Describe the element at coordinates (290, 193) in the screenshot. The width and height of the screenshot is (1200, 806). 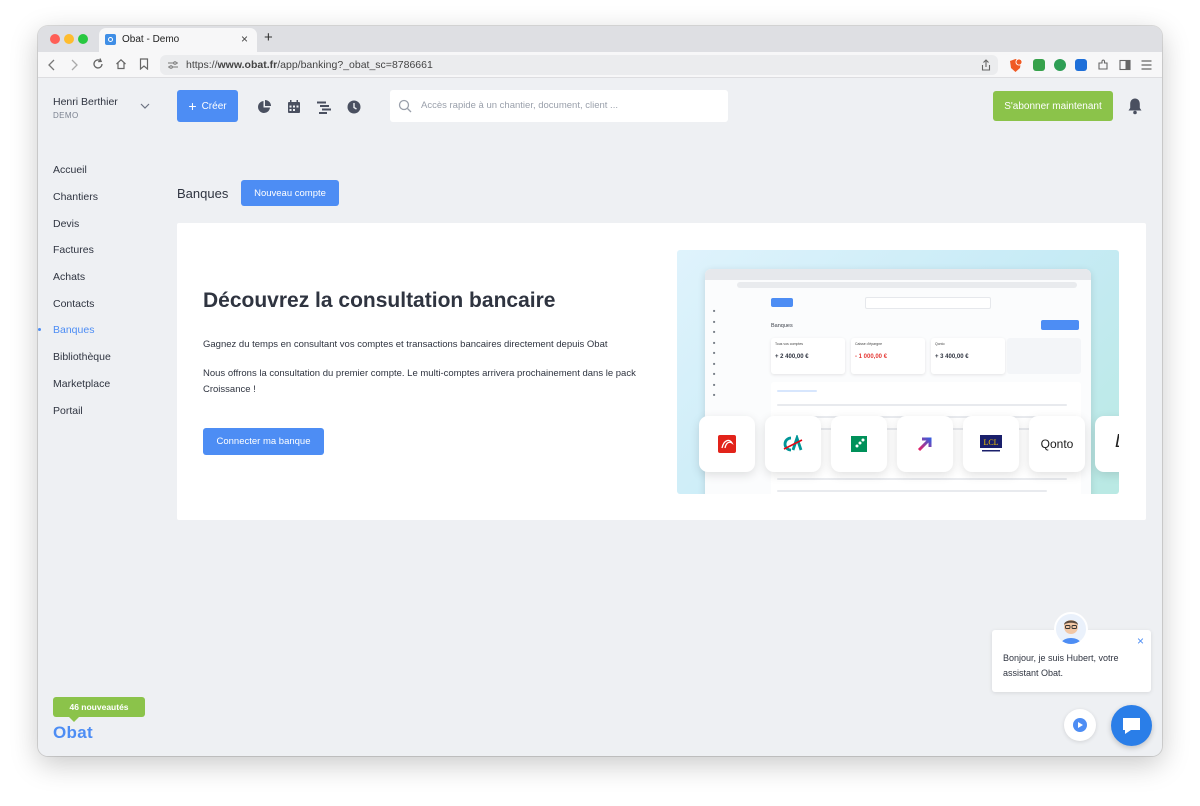
I see `new-account-button: Nouveau compte` at that location.